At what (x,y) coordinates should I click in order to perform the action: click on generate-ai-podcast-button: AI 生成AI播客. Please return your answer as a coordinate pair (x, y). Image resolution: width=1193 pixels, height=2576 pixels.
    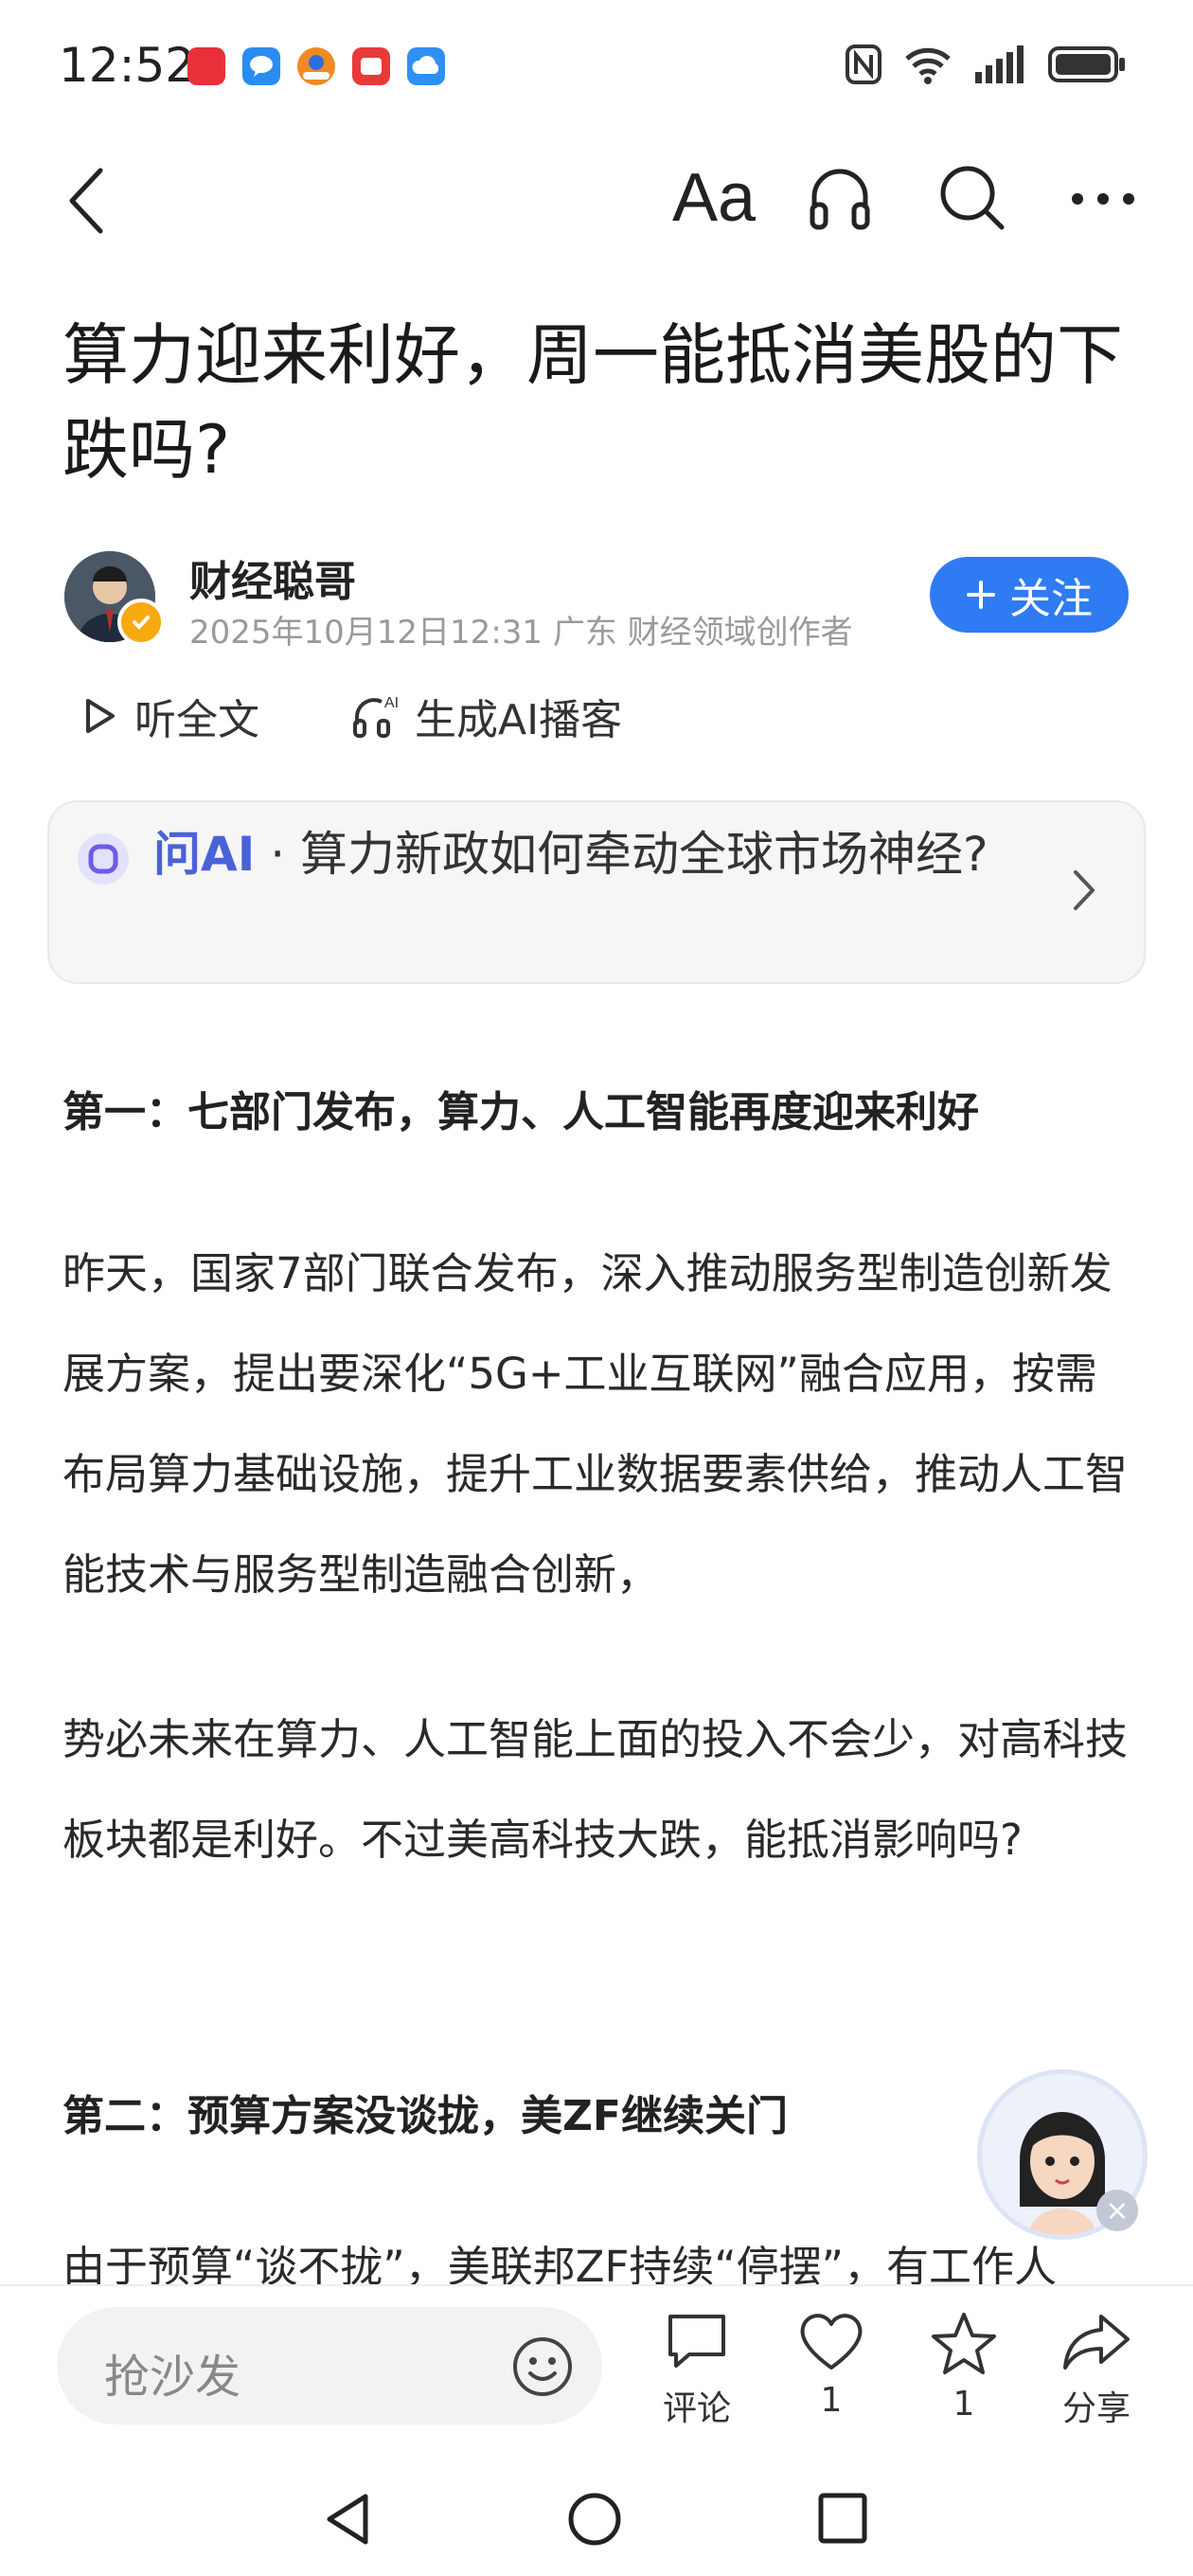
    Looking at the image, I should click on (487, 716).